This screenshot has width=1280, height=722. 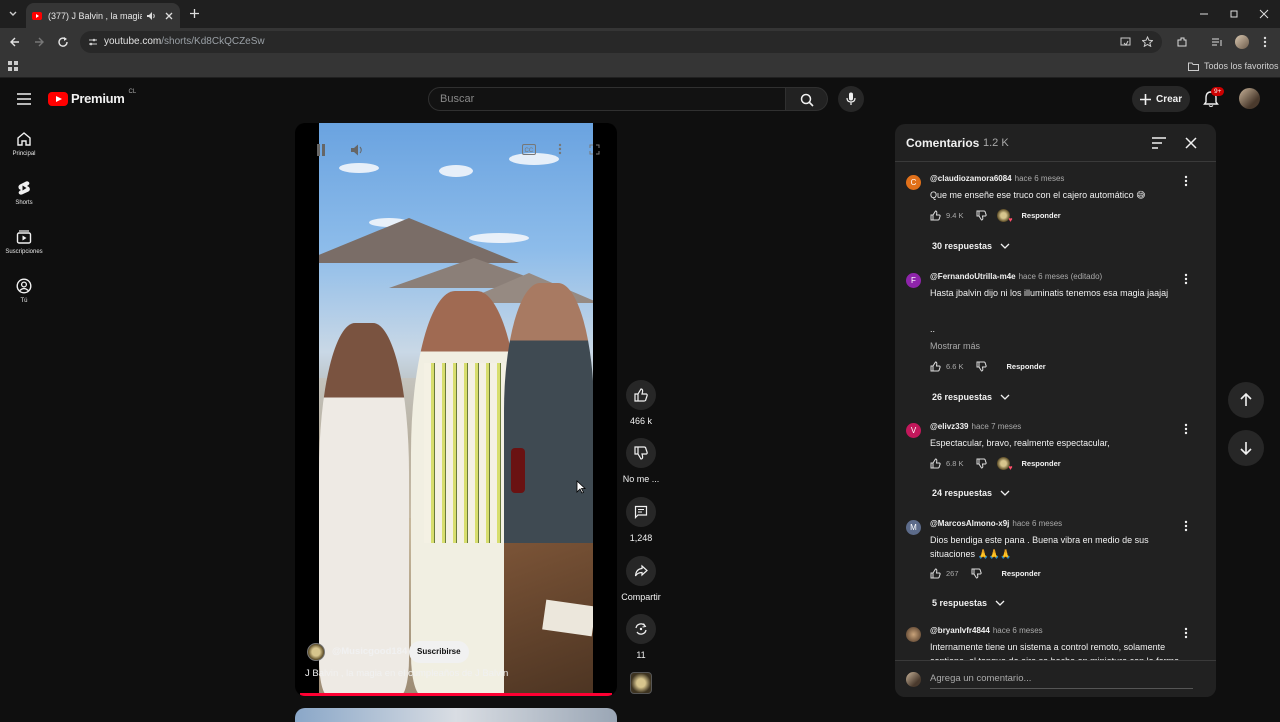 What do you see at coordinates (369, 651) in the screenshot?
I see `channel-name: @Musicgood184` at bounding box center [369, 651].